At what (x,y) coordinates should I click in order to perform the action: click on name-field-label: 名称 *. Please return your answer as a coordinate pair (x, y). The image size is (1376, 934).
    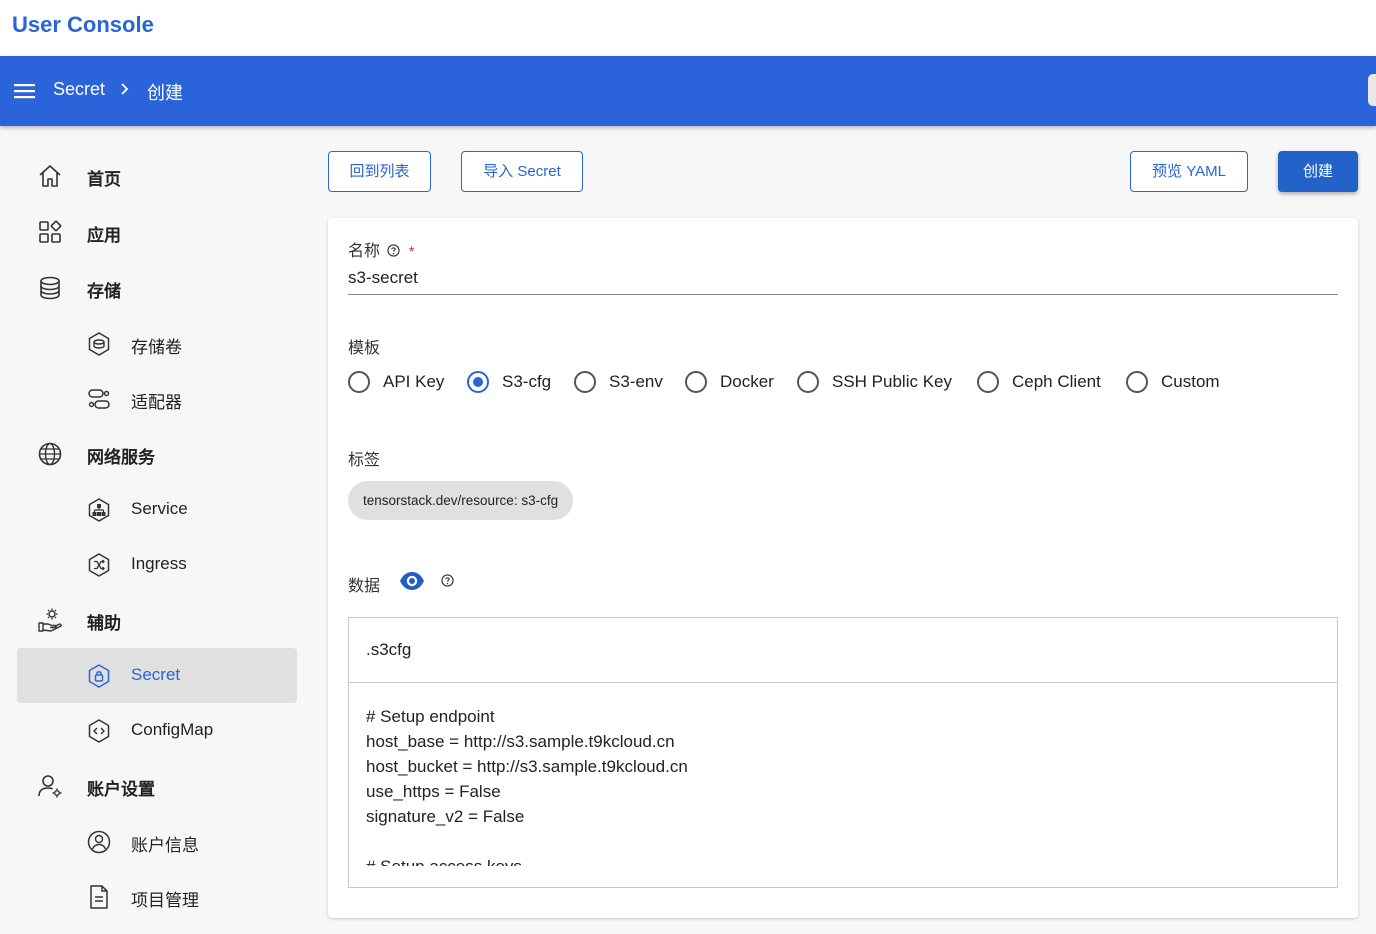
    Looking at the image, I should click on (381, 249).